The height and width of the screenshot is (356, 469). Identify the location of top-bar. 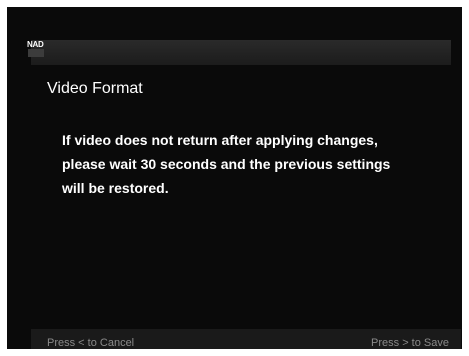
(241, 52).